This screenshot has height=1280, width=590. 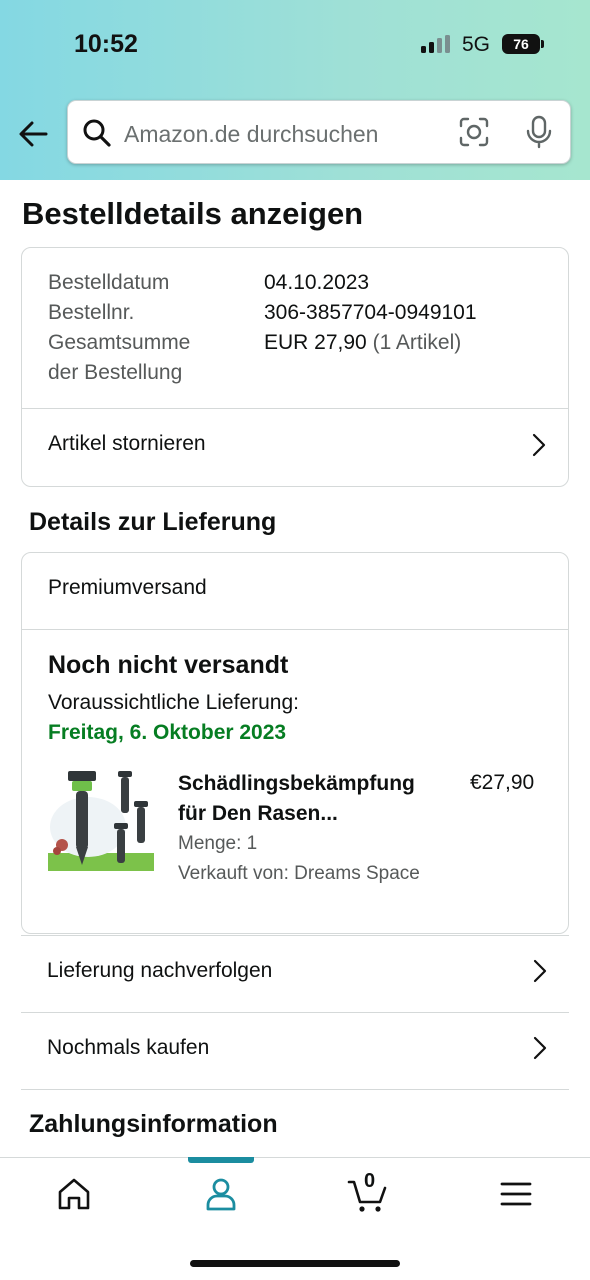 What do you see at coordinates (317, 282) in the screenshot?
I see `order-date-value: 04.10.2023` at bounding box center [317, 282].